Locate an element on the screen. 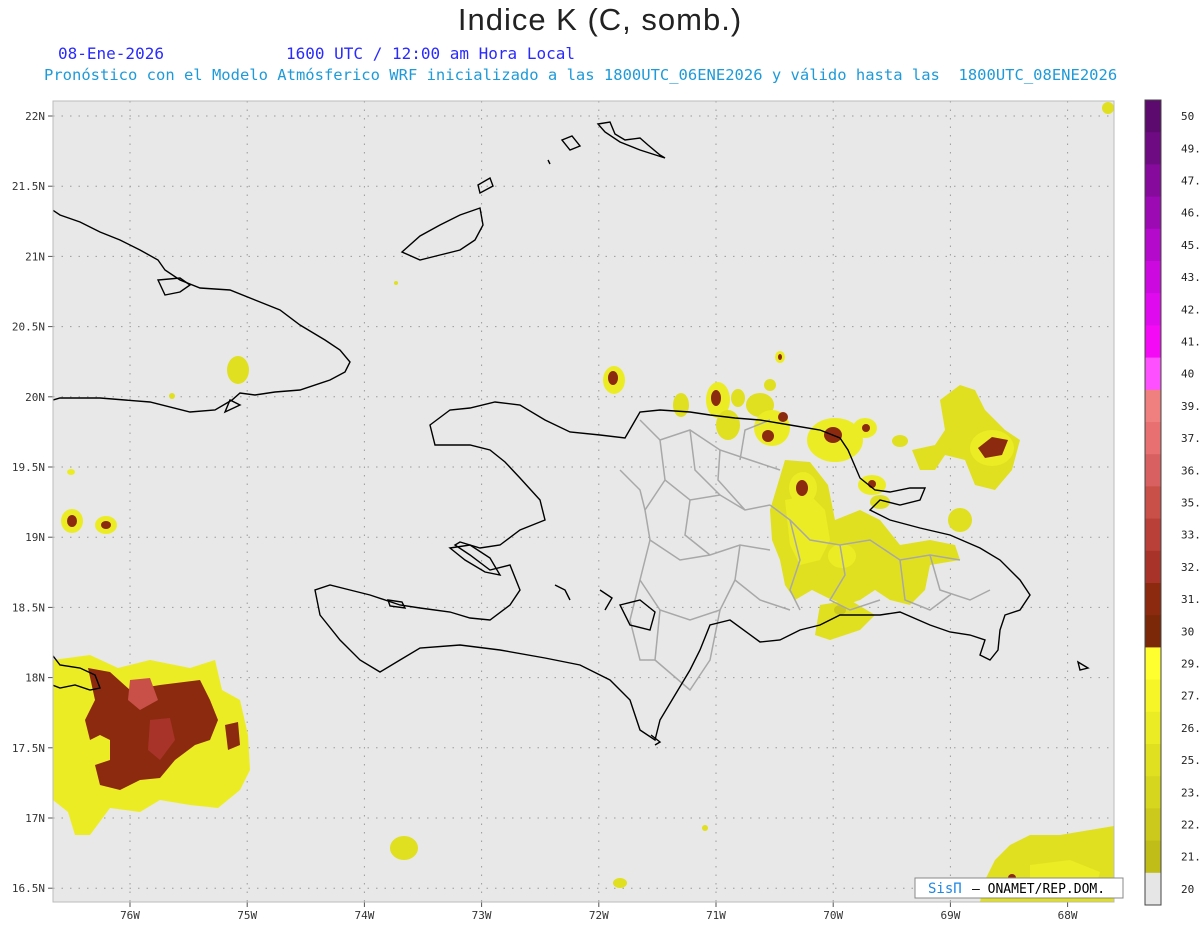 The width and height of the screenshot is (1200, 927). lat-label: 19.5N is located at coordinates (28, 467).